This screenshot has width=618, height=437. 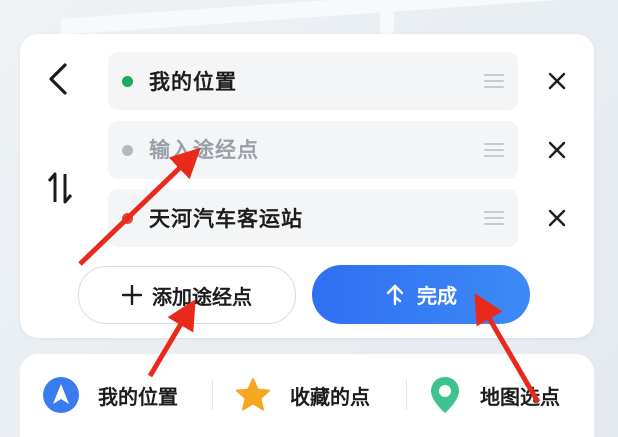 I want to click on map-pin-icon, so click(x=445, y=395).